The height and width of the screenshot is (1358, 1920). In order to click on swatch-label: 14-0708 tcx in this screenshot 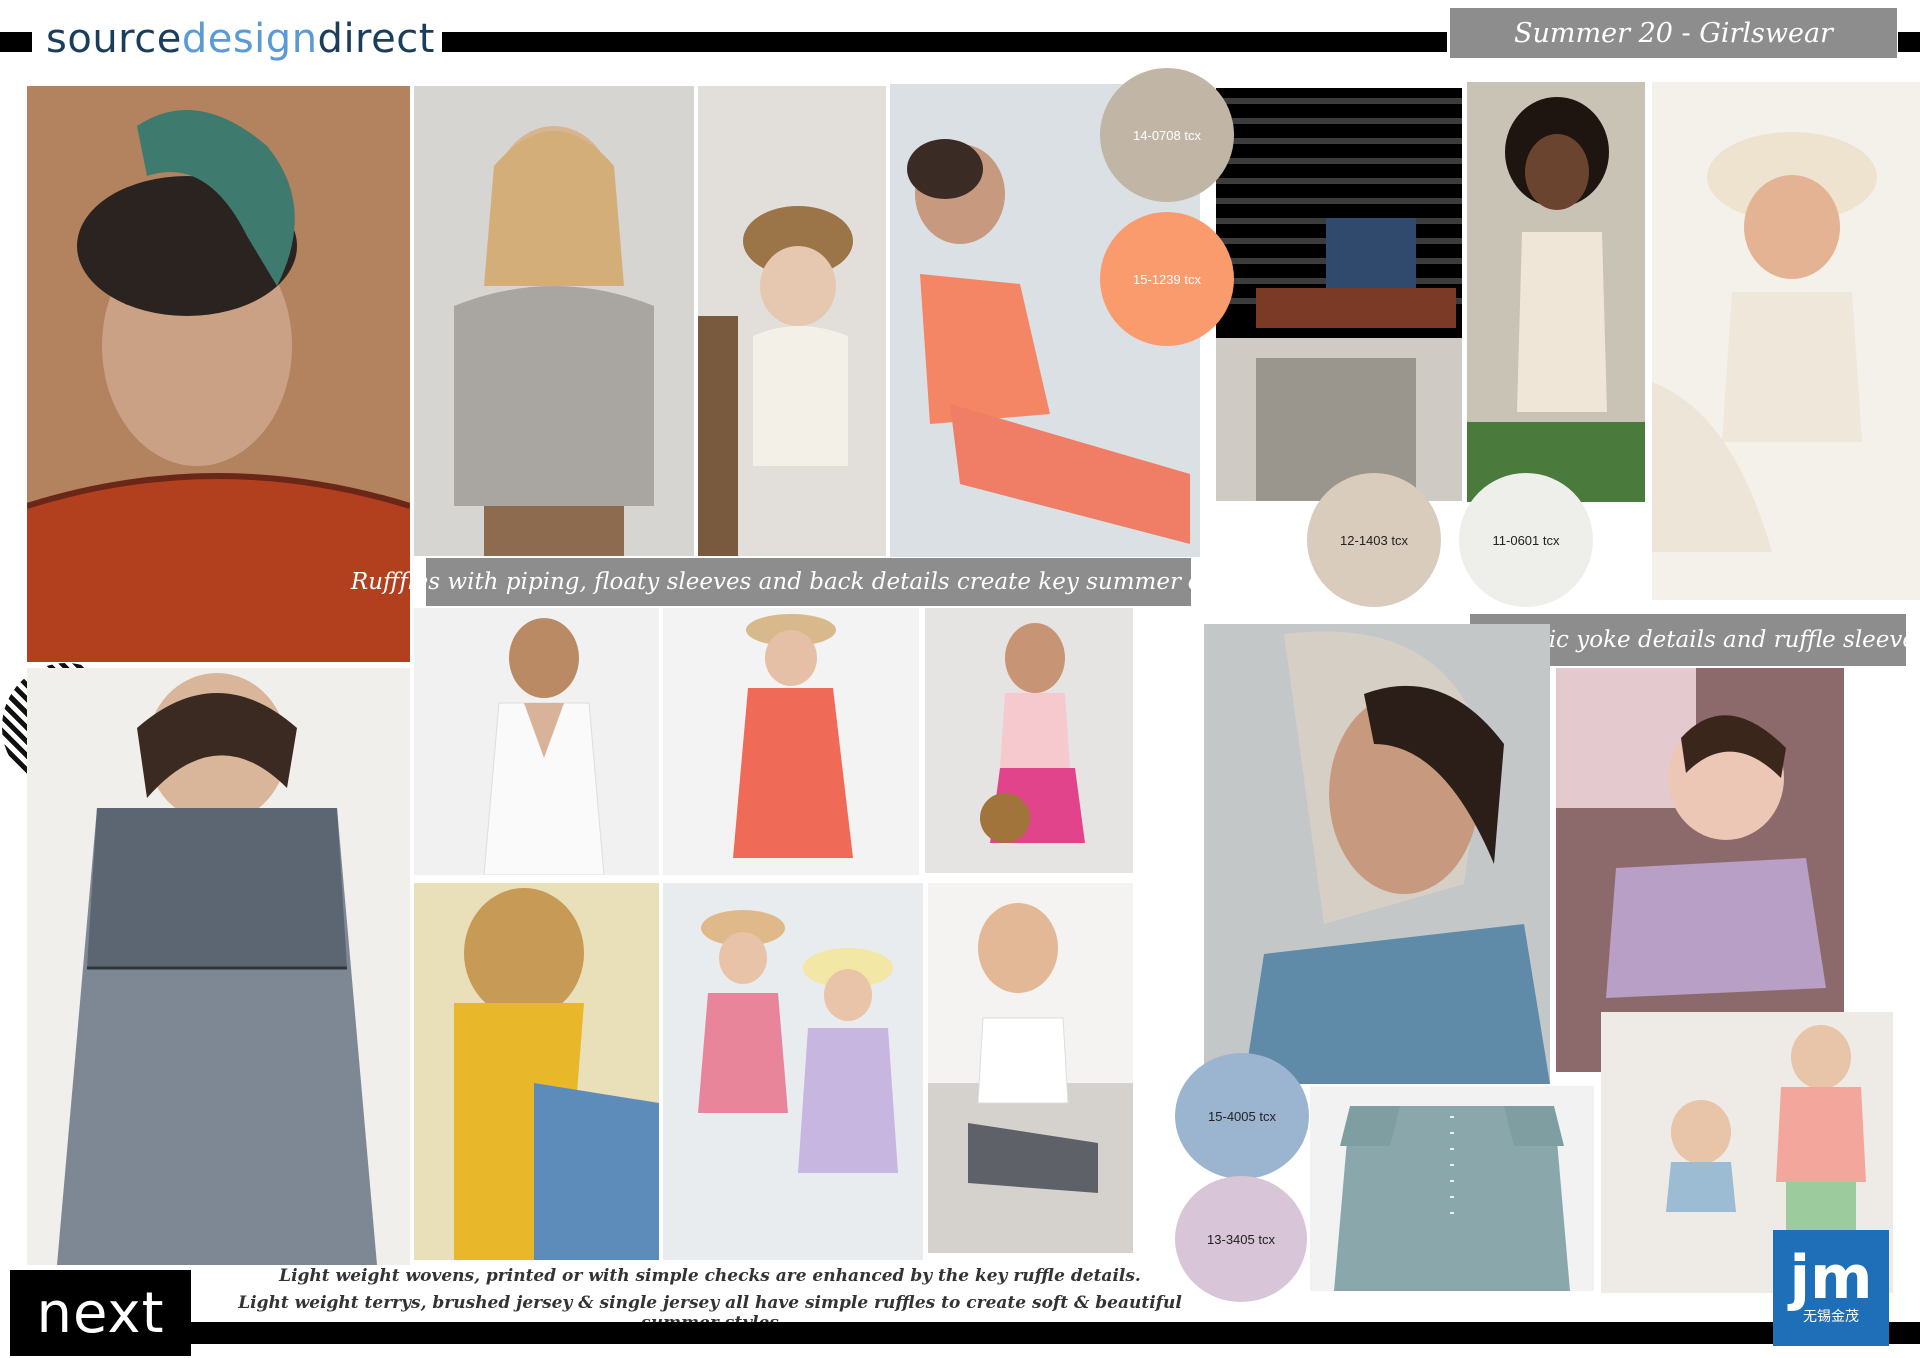, I will do `click(1167, 135)`.